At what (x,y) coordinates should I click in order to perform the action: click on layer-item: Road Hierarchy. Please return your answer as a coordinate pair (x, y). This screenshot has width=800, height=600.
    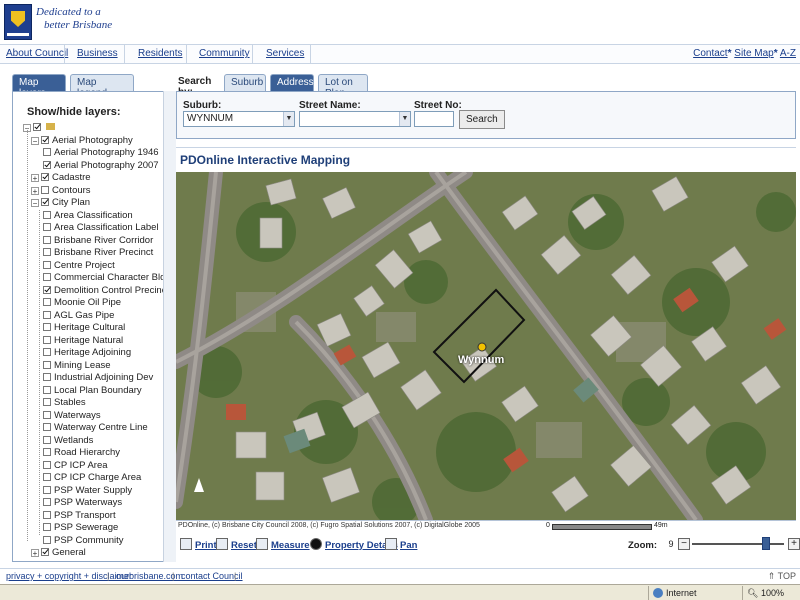
    Looking at the image, I should click on (81, 453).